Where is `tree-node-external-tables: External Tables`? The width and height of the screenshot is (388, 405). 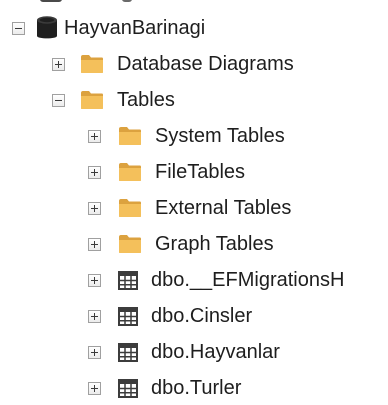
tree-node-external-tables: External Tables is located at coordinates (145, 208).